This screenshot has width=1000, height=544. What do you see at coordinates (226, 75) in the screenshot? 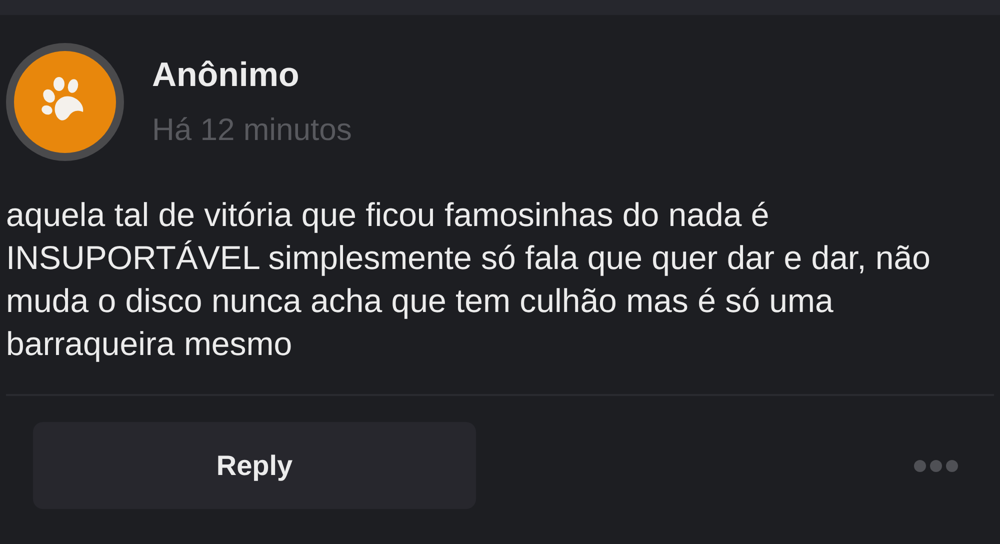
I see `author-name: Anônimo` at bounding box center [226, 75].